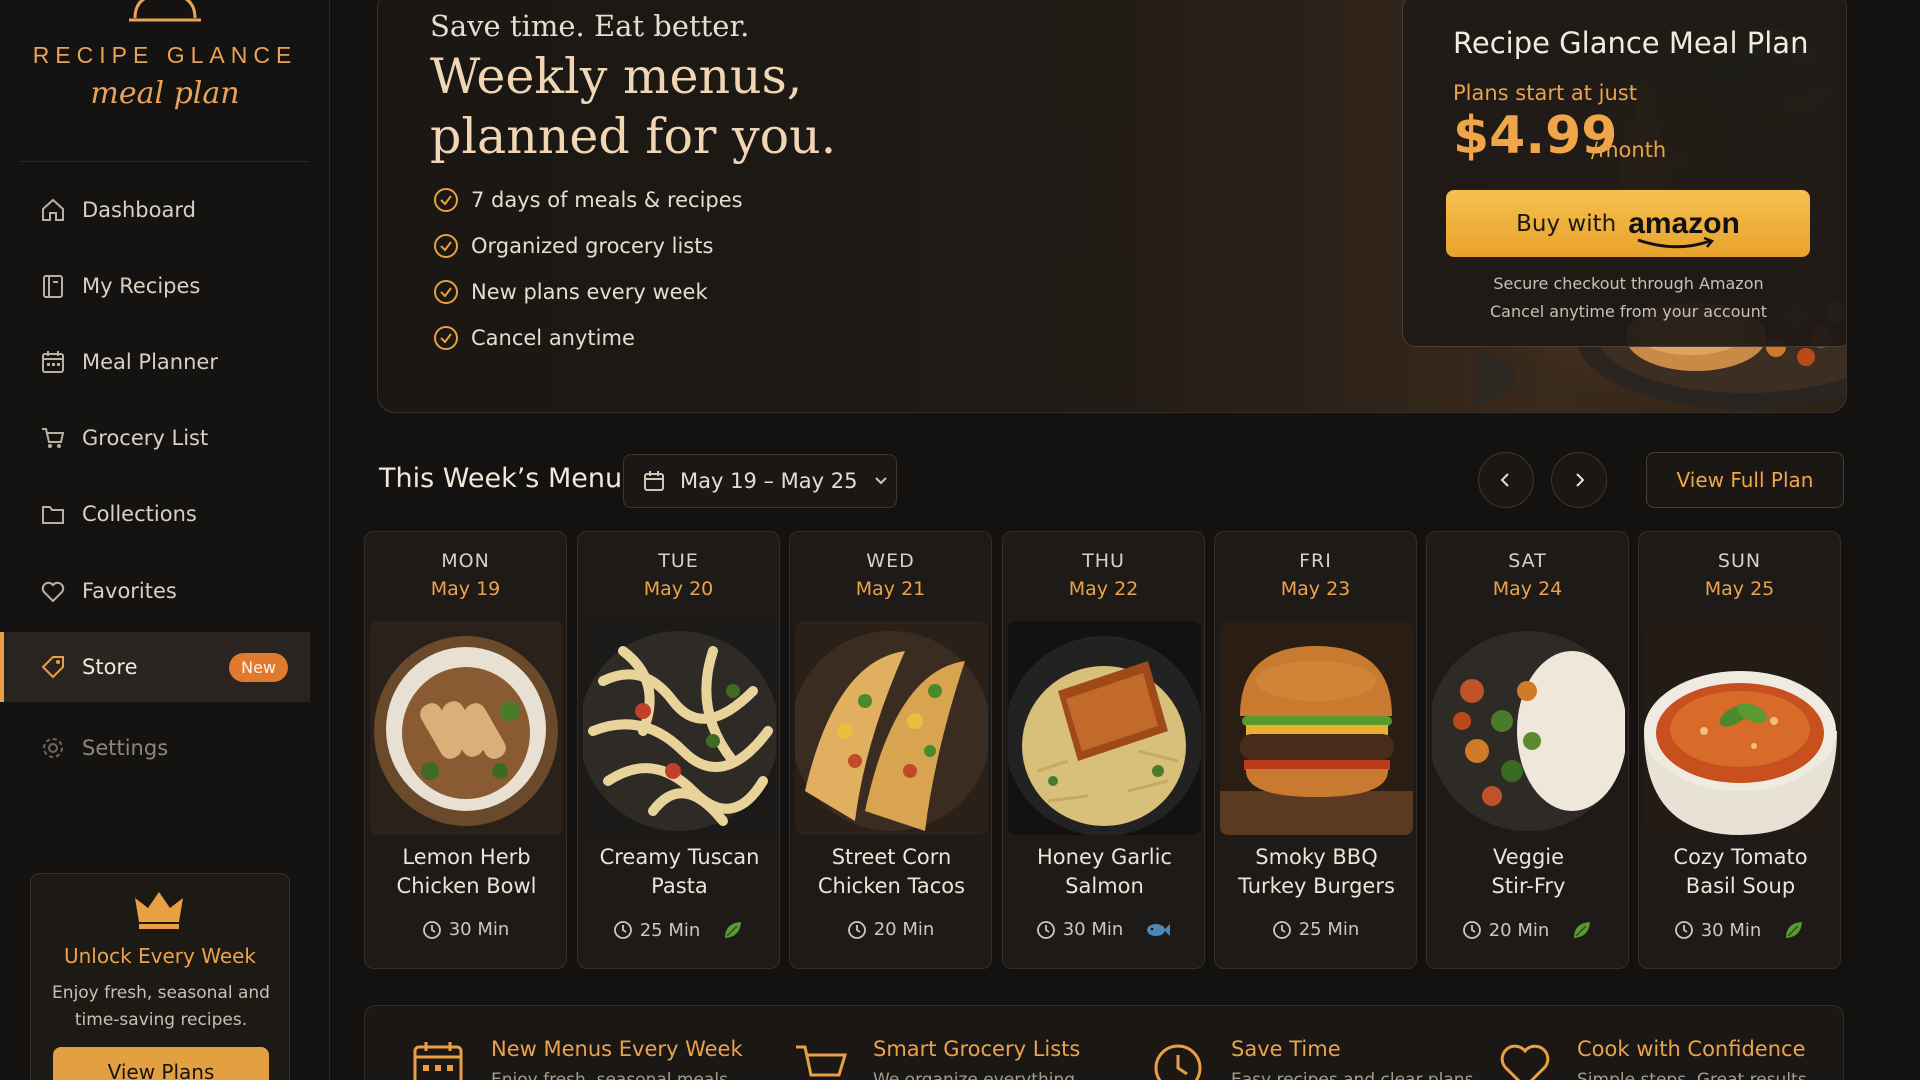 The image size is (1920, 1080). Describe the element at coordinates (129, 591) in the screenshot. I see `sidebar-item-label: Favorites` at that location.